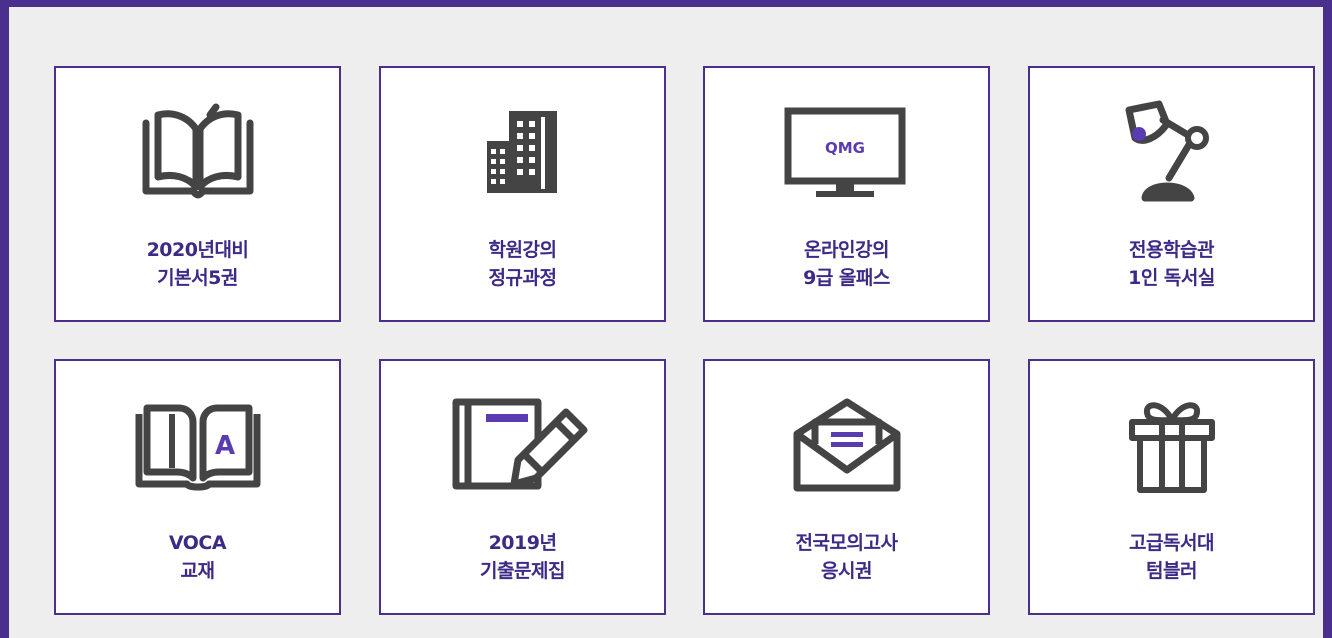 The image size is (1332, 638). Describe the element at coordinates (197, 557) in the screenshot. I see `benefit-label: VOCA 교재` at that location.